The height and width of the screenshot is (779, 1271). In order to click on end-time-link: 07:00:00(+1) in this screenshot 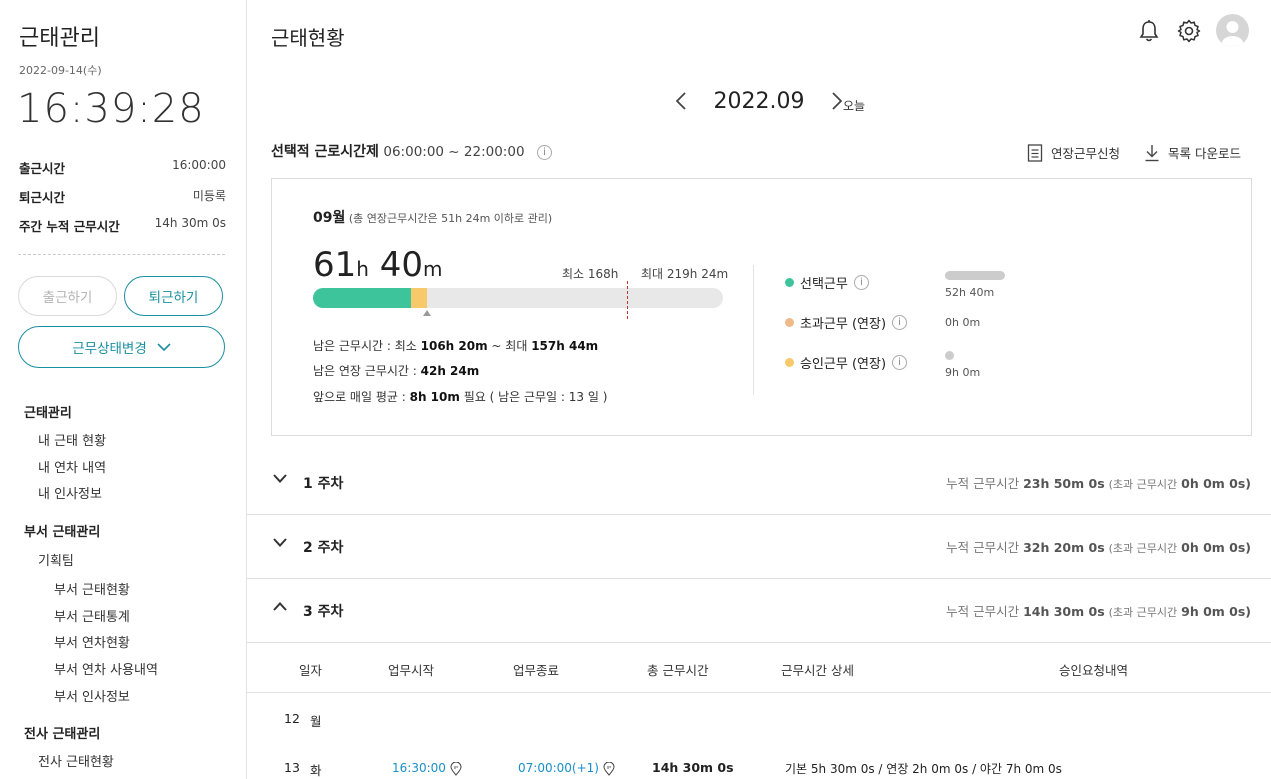, I will do `click(558, 768)`.